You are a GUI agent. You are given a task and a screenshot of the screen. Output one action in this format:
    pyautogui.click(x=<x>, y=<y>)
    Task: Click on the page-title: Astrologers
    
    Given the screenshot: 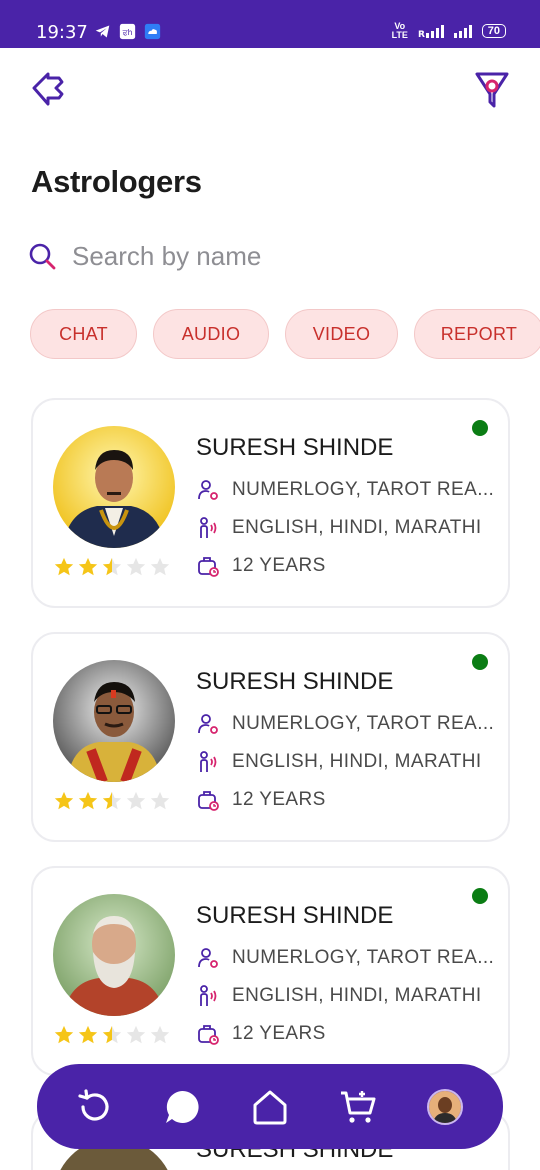 What is the action you would take?
    pyautogui.click(x=116, y=181)
    